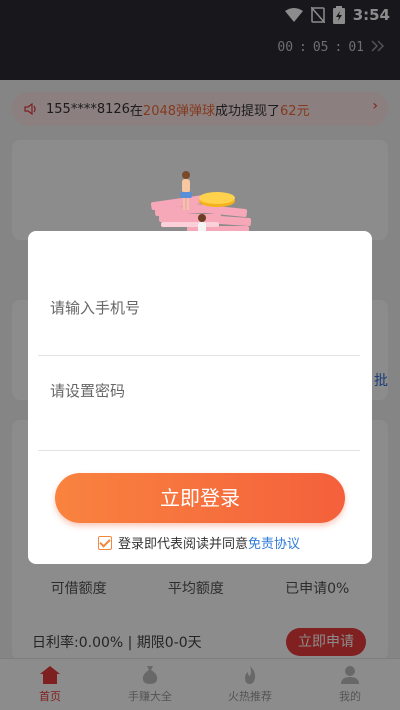 The image size is (400, 710). I want to click on agreement-row: 登录即代表阅读并同意 免责协议, so click(199, 542).